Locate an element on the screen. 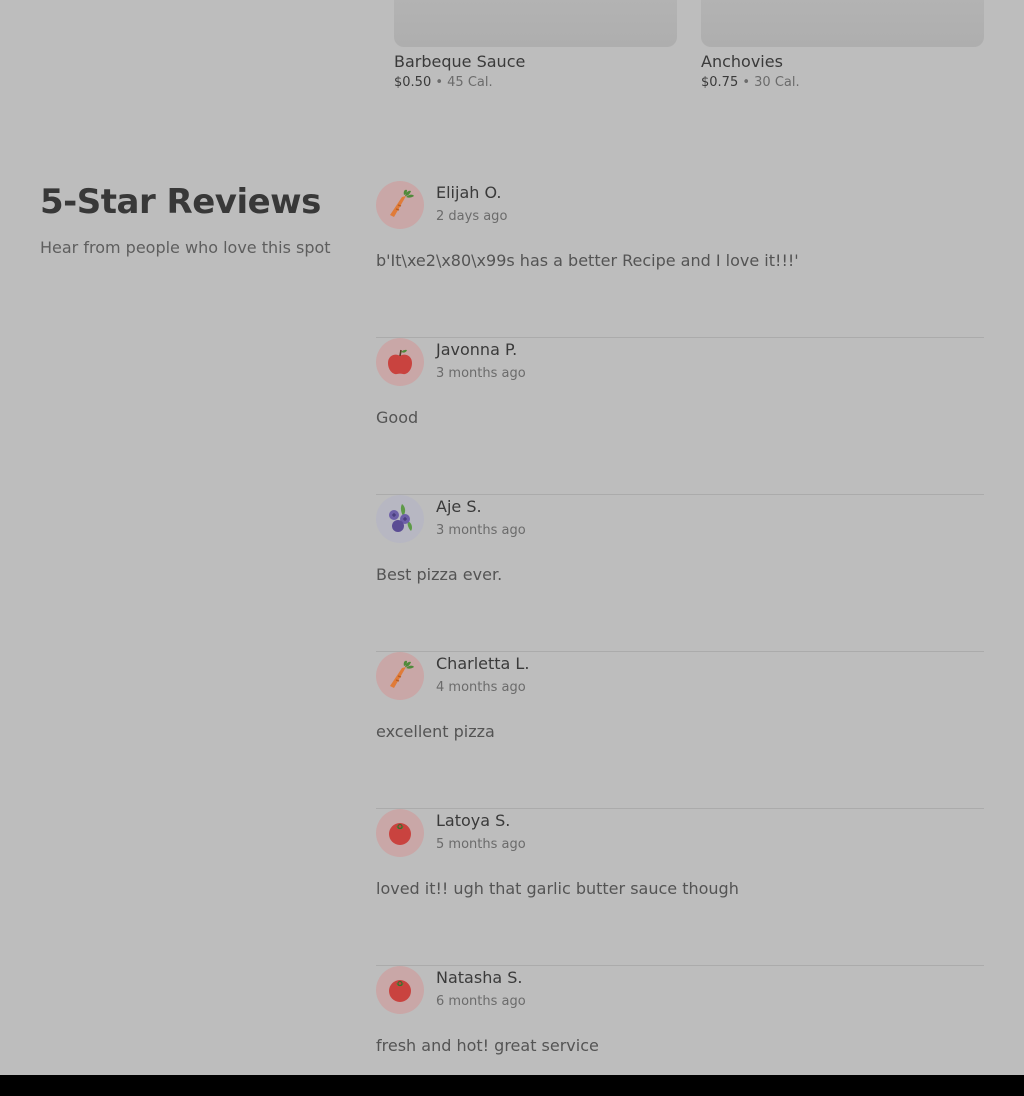 The image size is (1024, 1096). reviewer-name: Javonna P. is located at coordinates (477, 349).